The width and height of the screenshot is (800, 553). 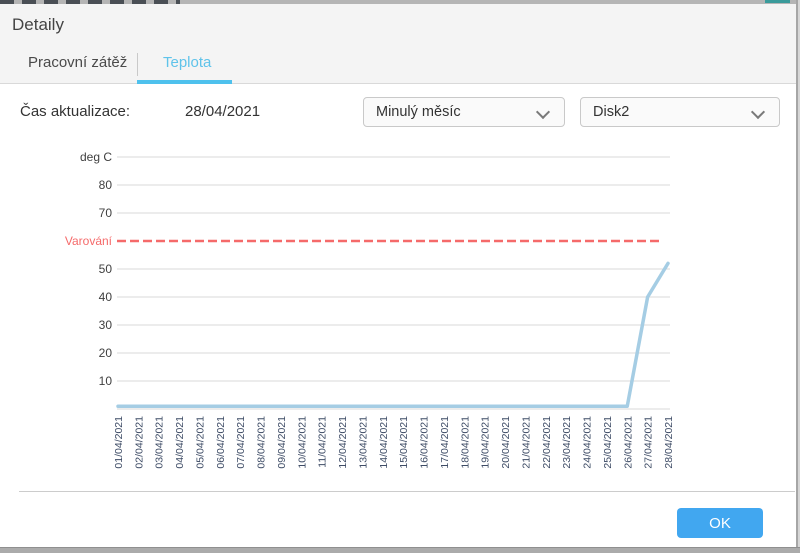 I want to click on dialog-header: Detaily Pracovní zátěž Teplota, so click(x=398, y=44).